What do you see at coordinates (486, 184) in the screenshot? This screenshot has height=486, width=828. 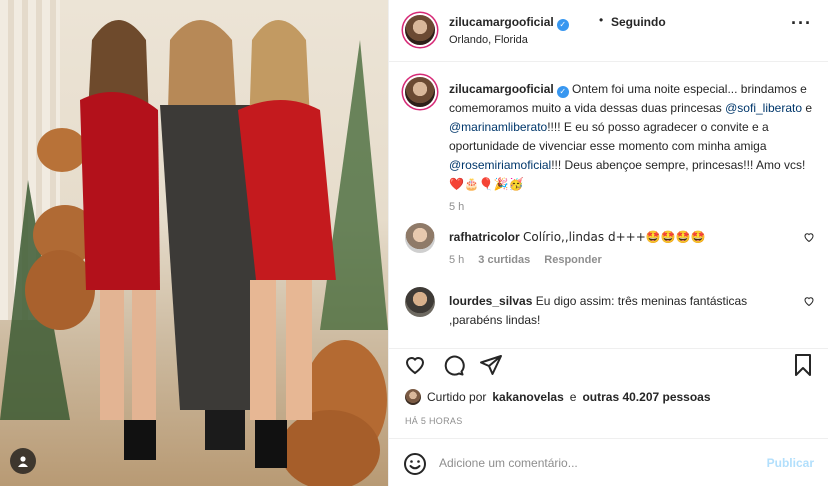 I see `caption-emojis: ❤️🎂🎈🎉🥳` at bounding box center [486, 184].